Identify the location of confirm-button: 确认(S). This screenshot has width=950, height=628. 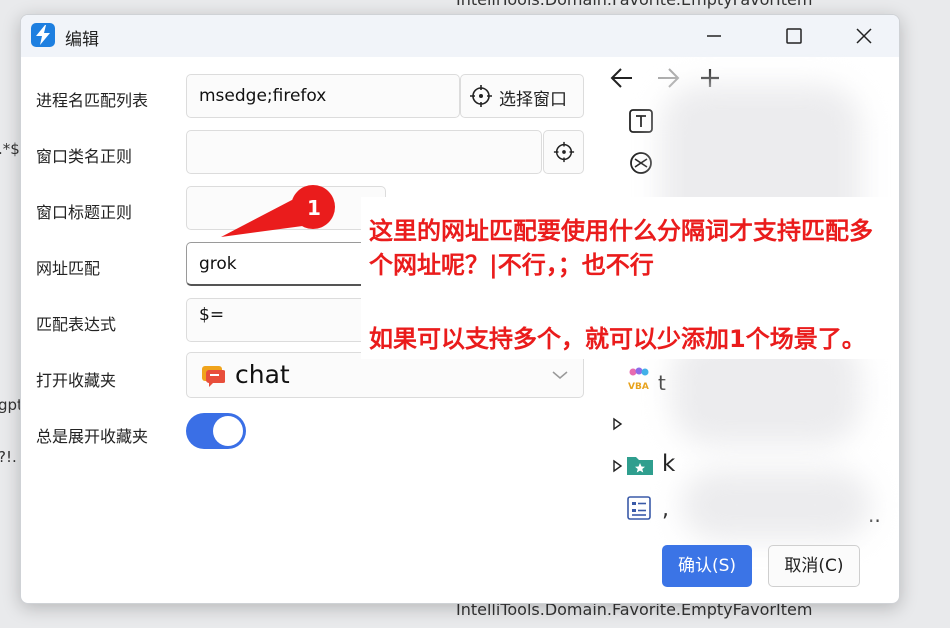
(707, 566).